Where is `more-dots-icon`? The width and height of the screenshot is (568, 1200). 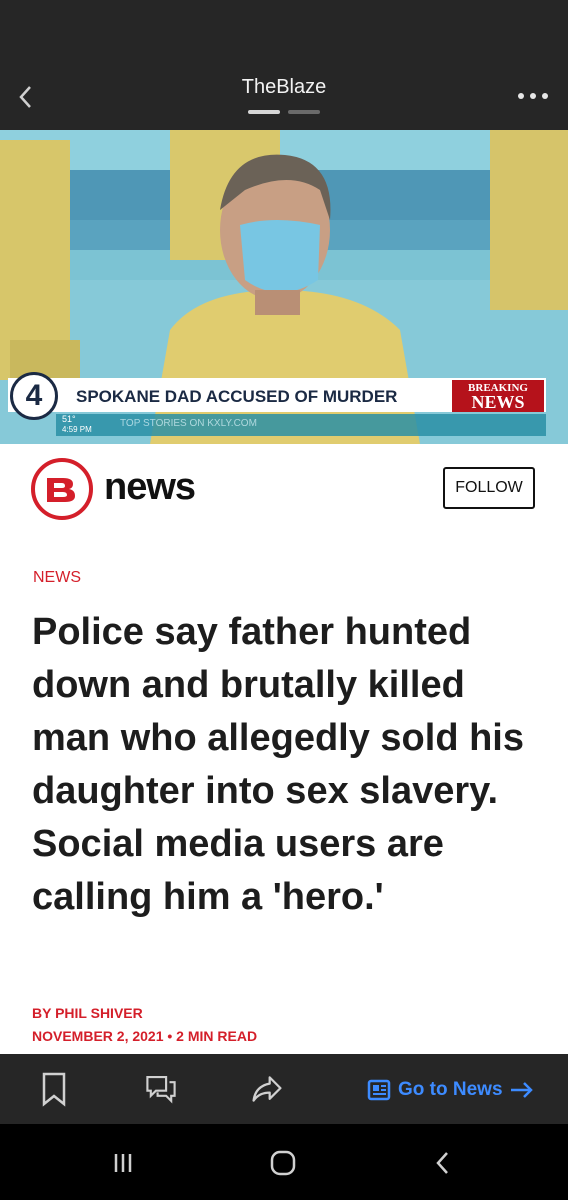
more-dots-icon is located at coordinates (521, 96).